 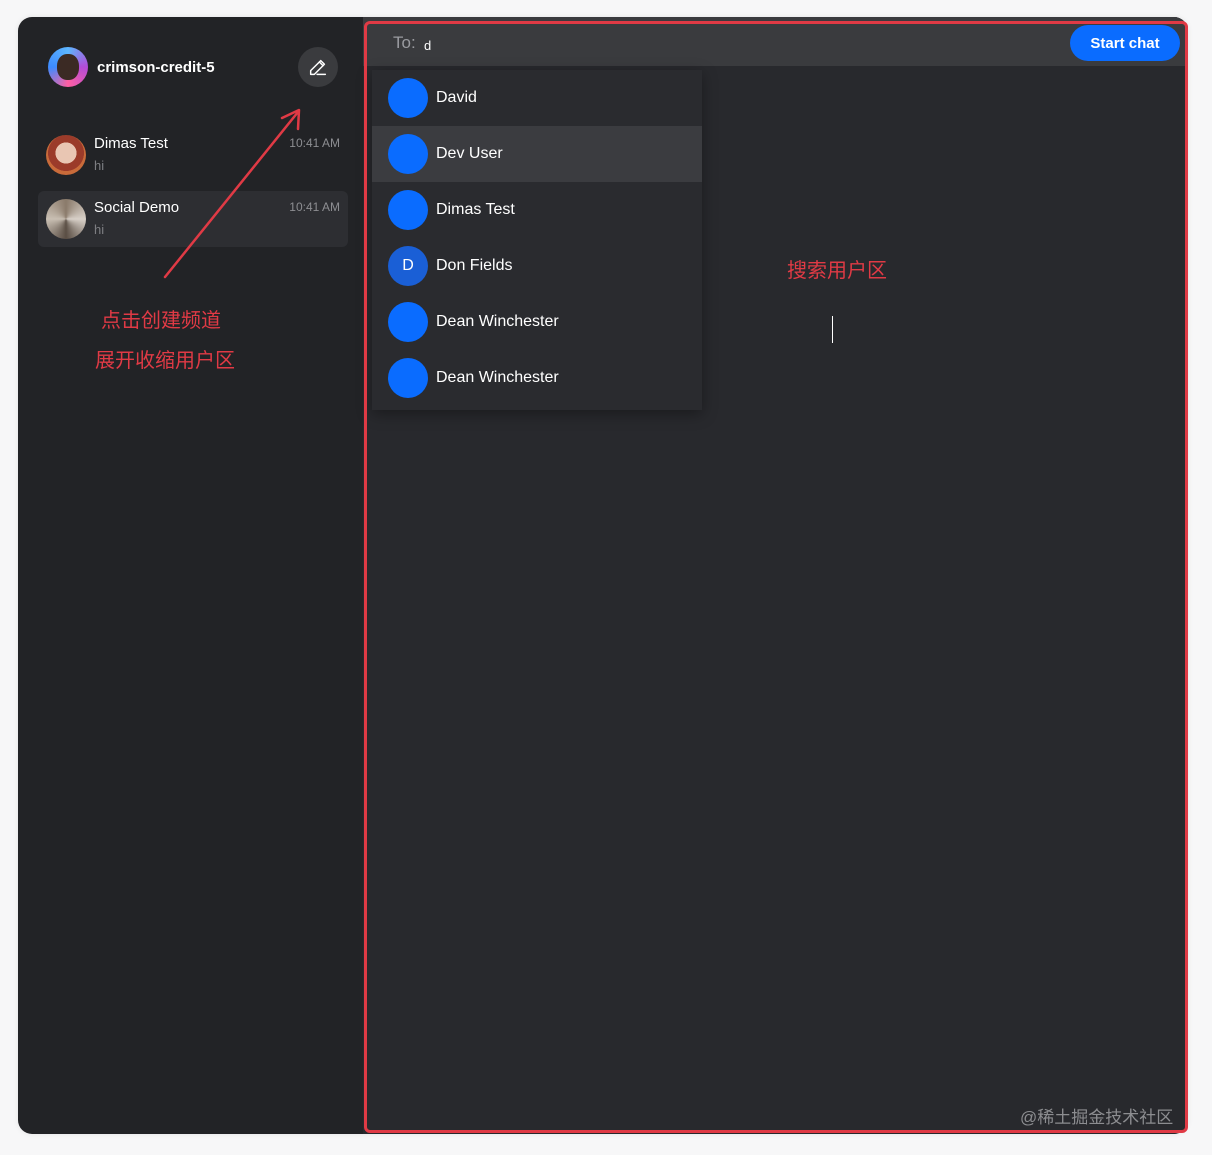 I want to click on result-name: David, so click(x=456, y=97).